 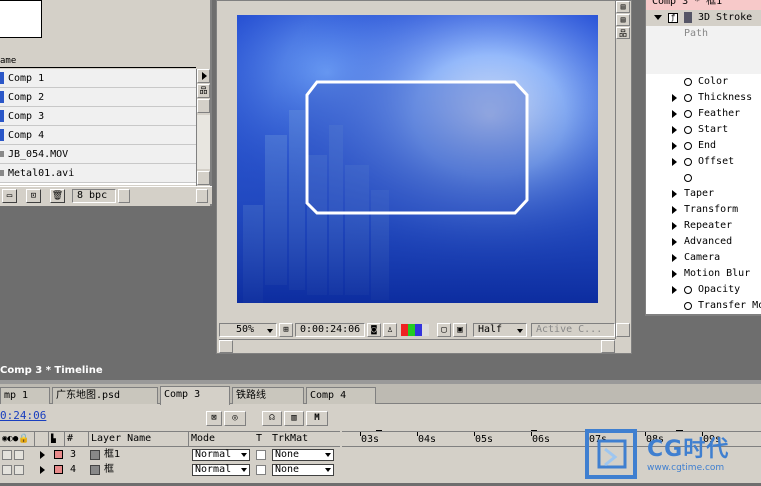 What do you see at coordinates (703, 258) in the screenshot?
I see `effect-group-row: Camera` at bounding box center [703, 258].